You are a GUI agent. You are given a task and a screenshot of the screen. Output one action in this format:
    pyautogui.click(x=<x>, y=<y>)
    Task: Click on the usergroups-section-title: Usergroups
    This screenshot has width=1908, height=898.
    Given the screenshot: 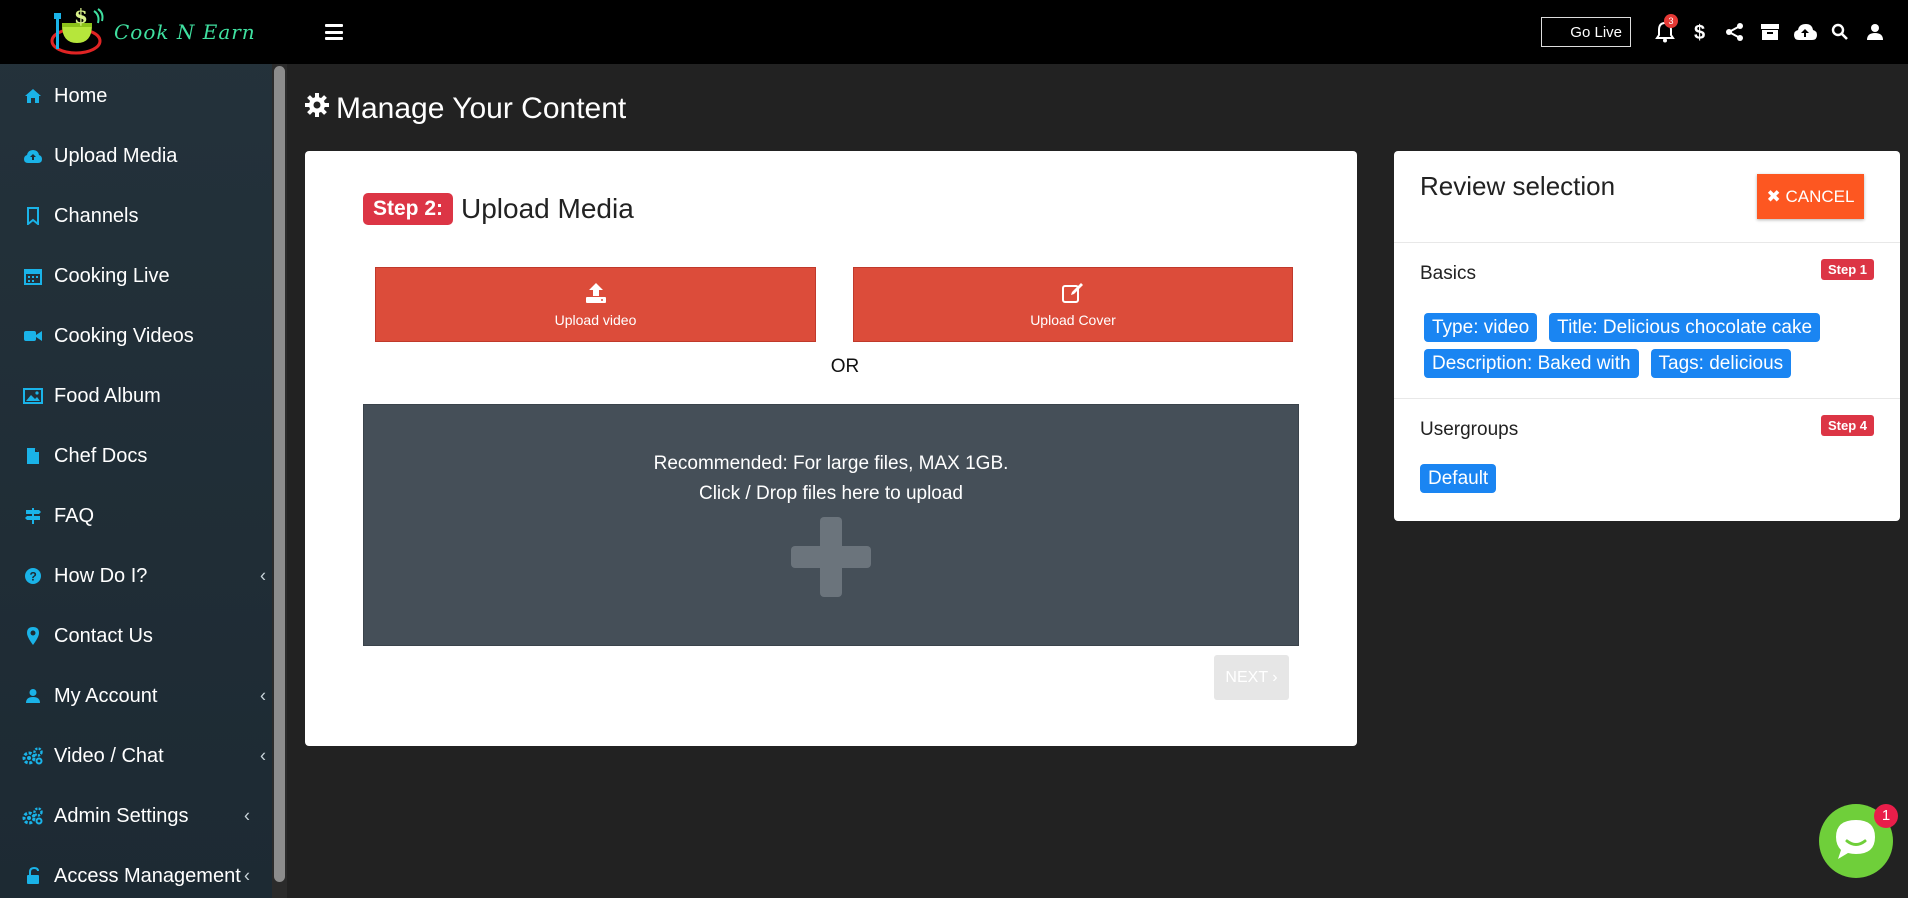 What is the action you would take?
    pyautogui.click(x=1469, y=429)
    